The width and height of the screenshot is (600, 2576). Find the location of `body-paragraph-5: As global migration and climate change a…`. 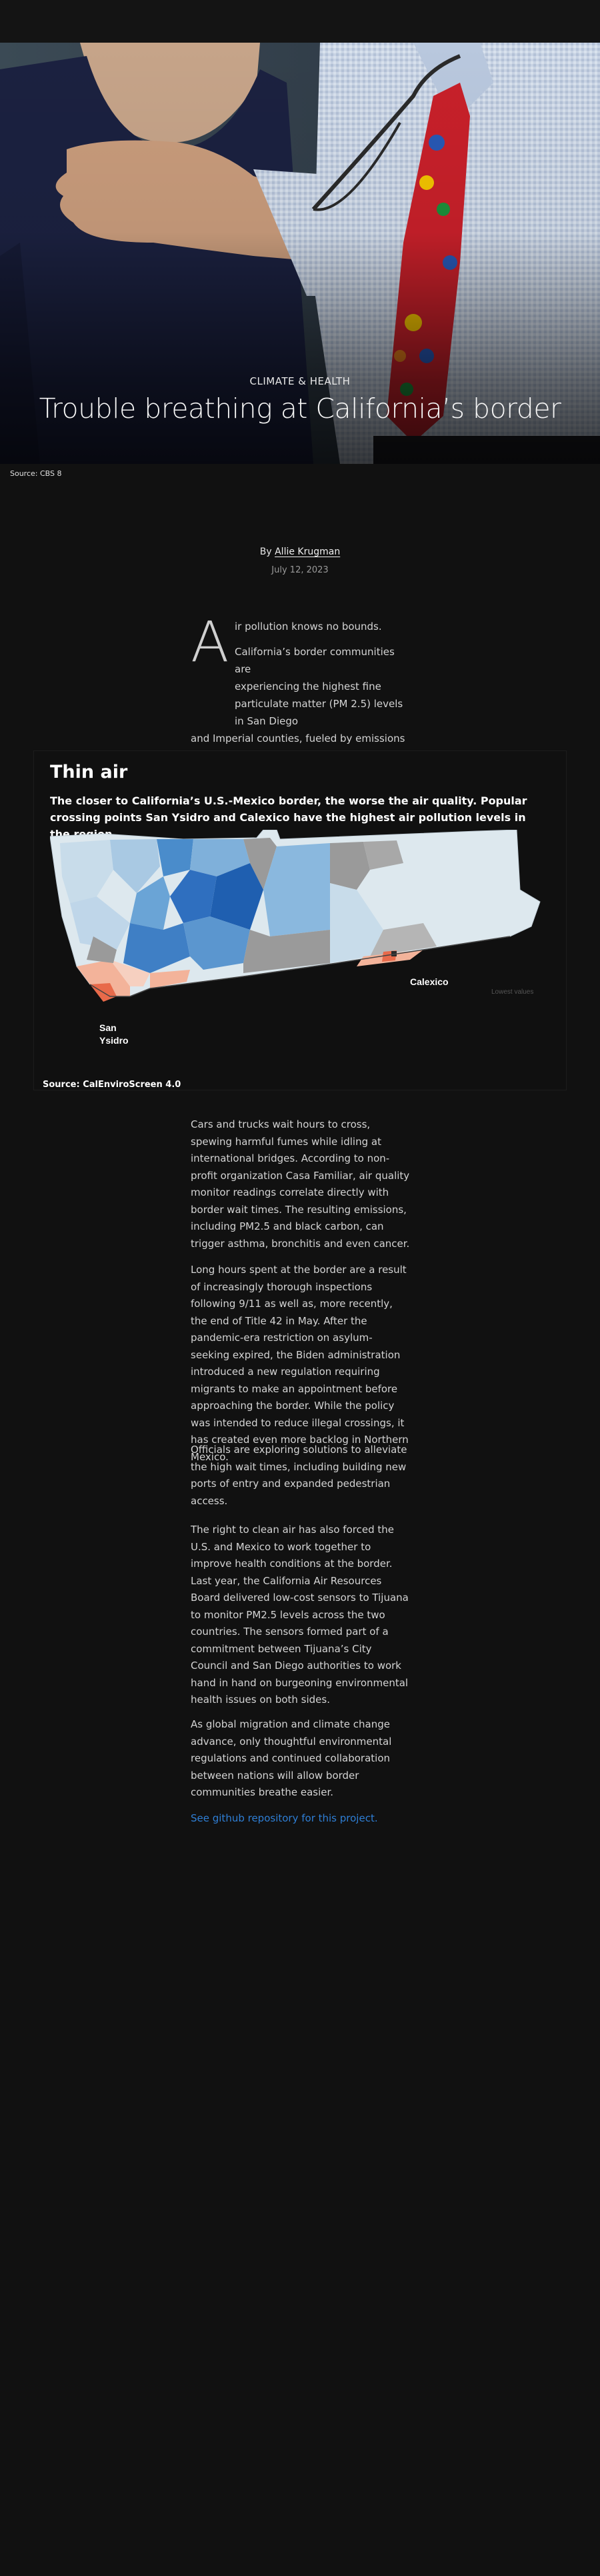

body-paragraph-5: As global migration and climate change a… is located at coordinates (301, 1759).